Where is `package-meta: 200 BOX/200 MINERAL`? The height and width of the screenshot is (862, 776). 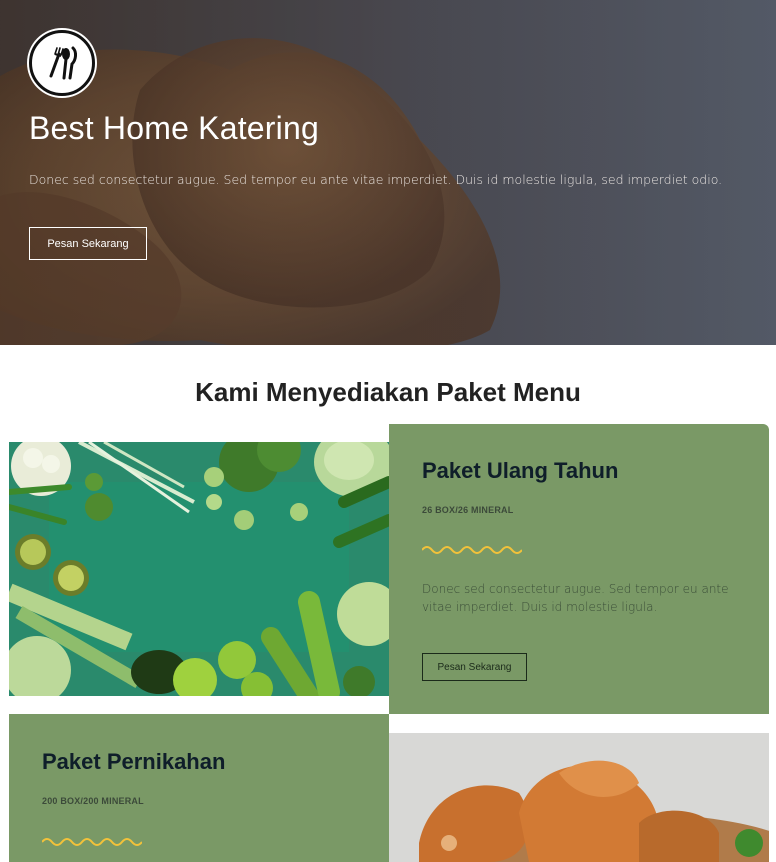 package-meta: 200 BOX/200 MINERAL is located at coordinates (93, 801).